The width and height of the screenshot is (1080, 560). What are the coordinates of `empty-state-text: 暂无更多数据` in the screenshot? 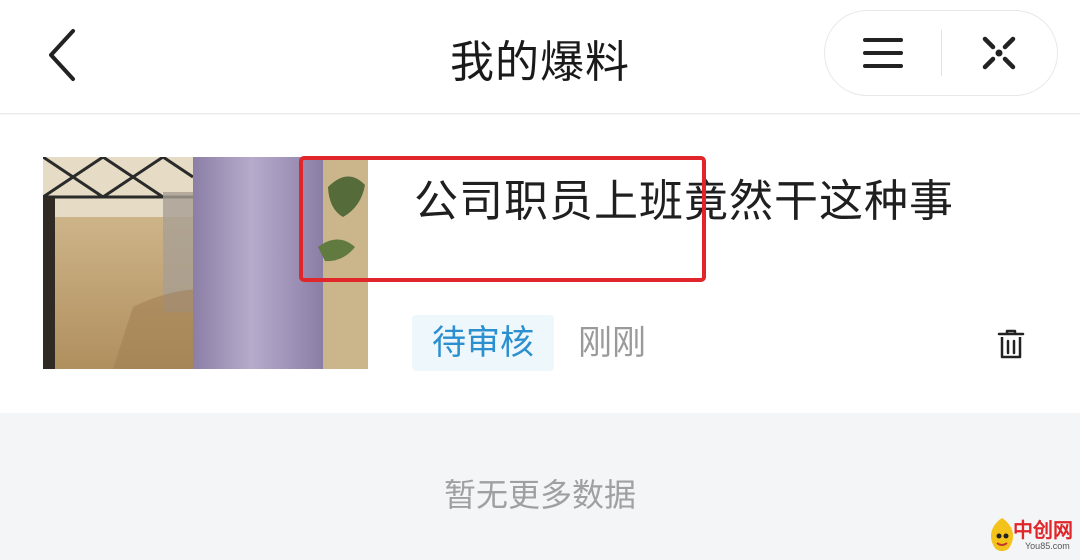 It's located at (539, 495).